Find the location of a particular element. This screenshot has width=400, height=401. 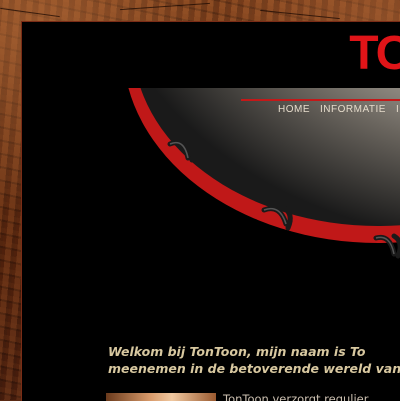

main-navigation: HOME INFORMATIE I is located at coordinates (320, 114).